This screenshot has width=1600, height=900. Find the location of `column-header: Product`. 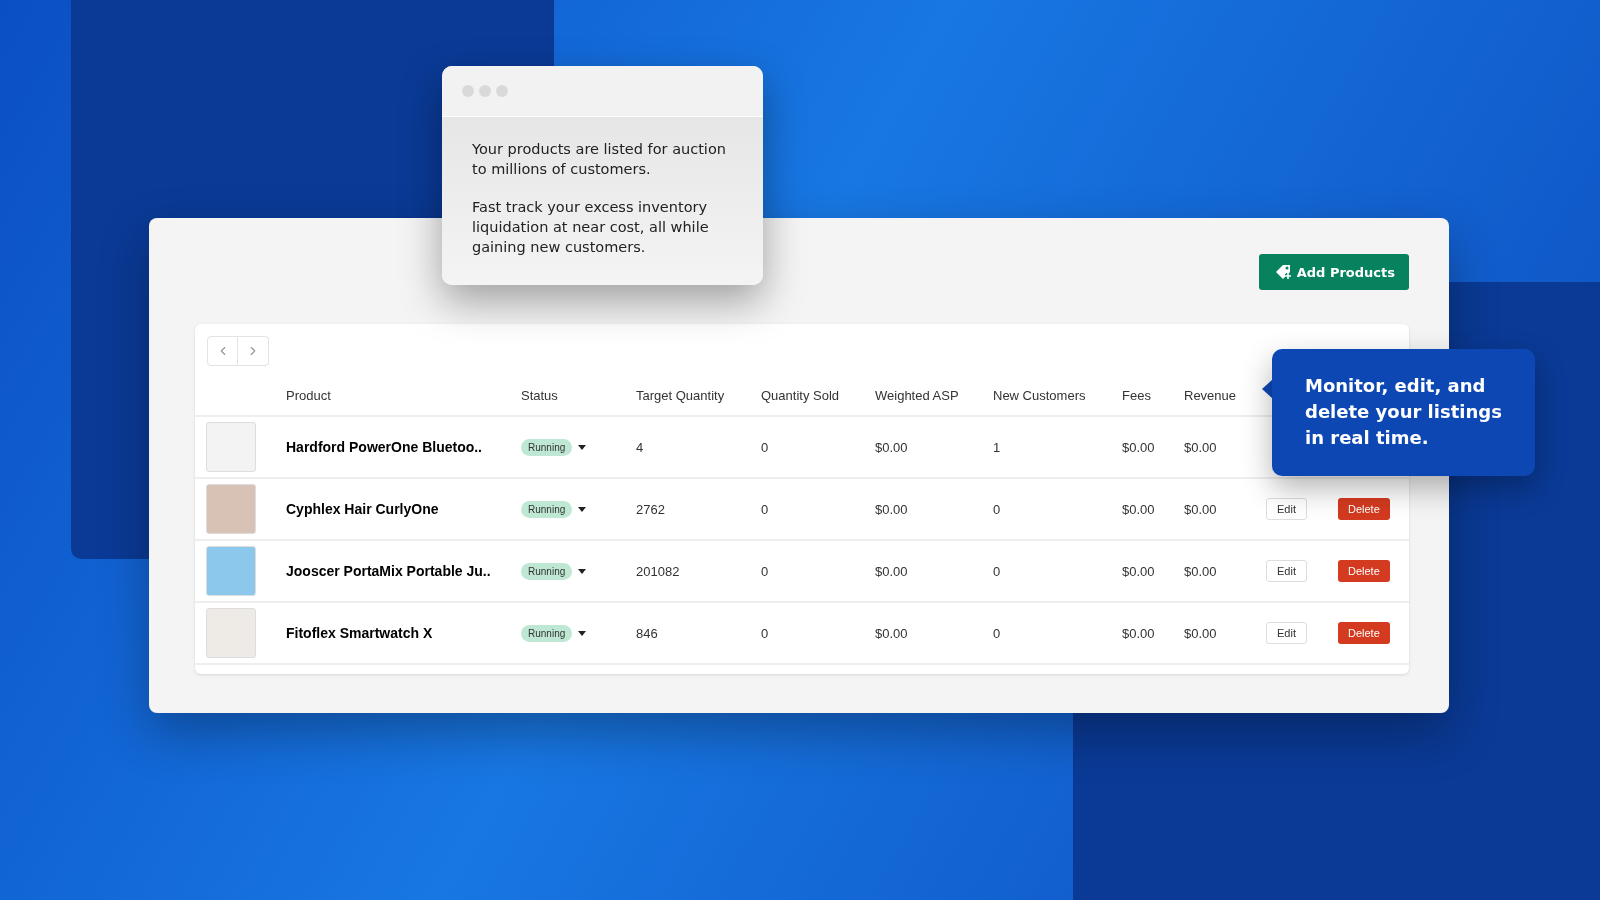

column-header: Product is located at coordinates (403, 395).